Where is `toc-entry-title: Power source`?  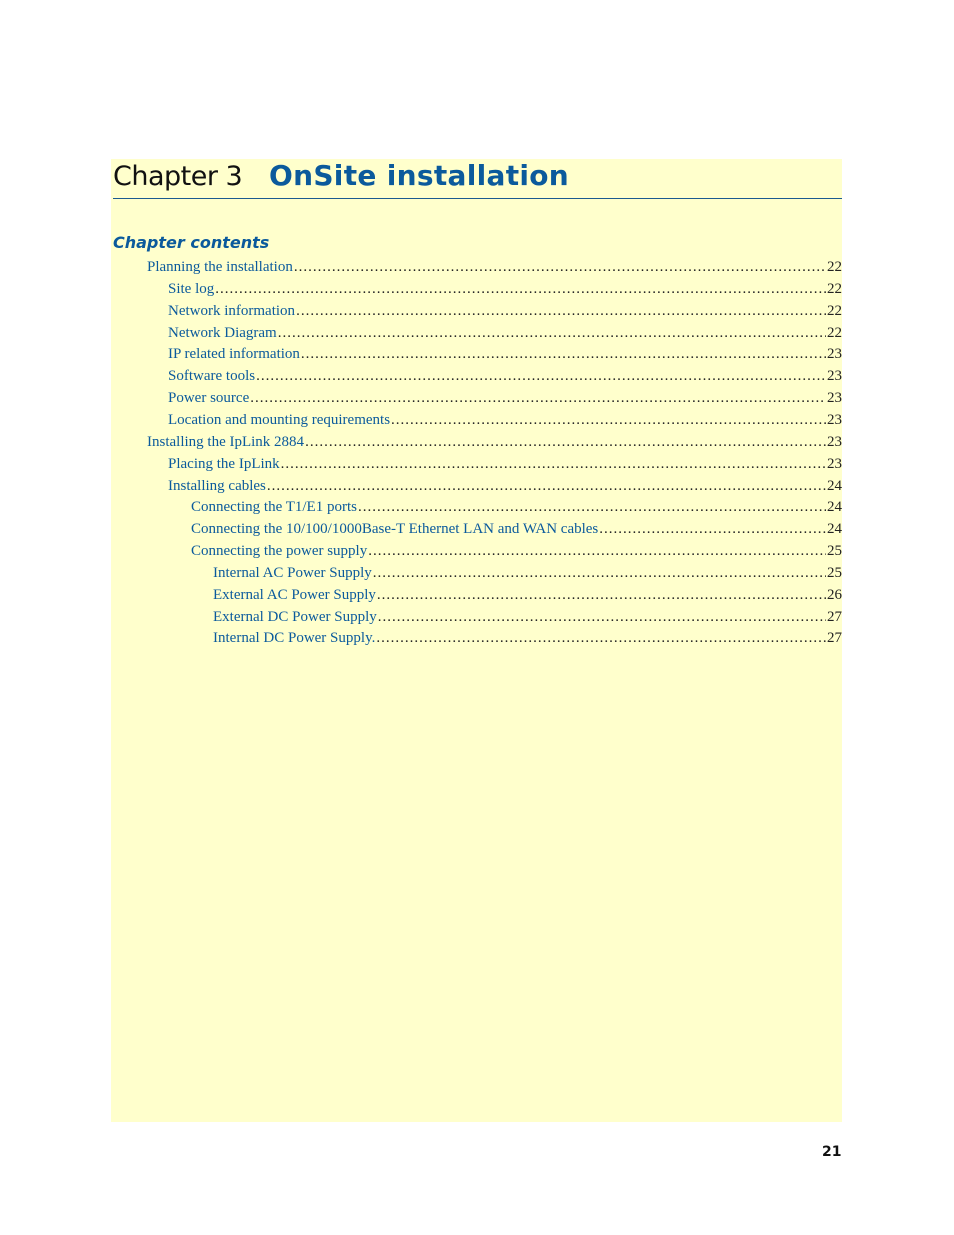
toc-entry-title: Power source is located at coordinates (208, 398).